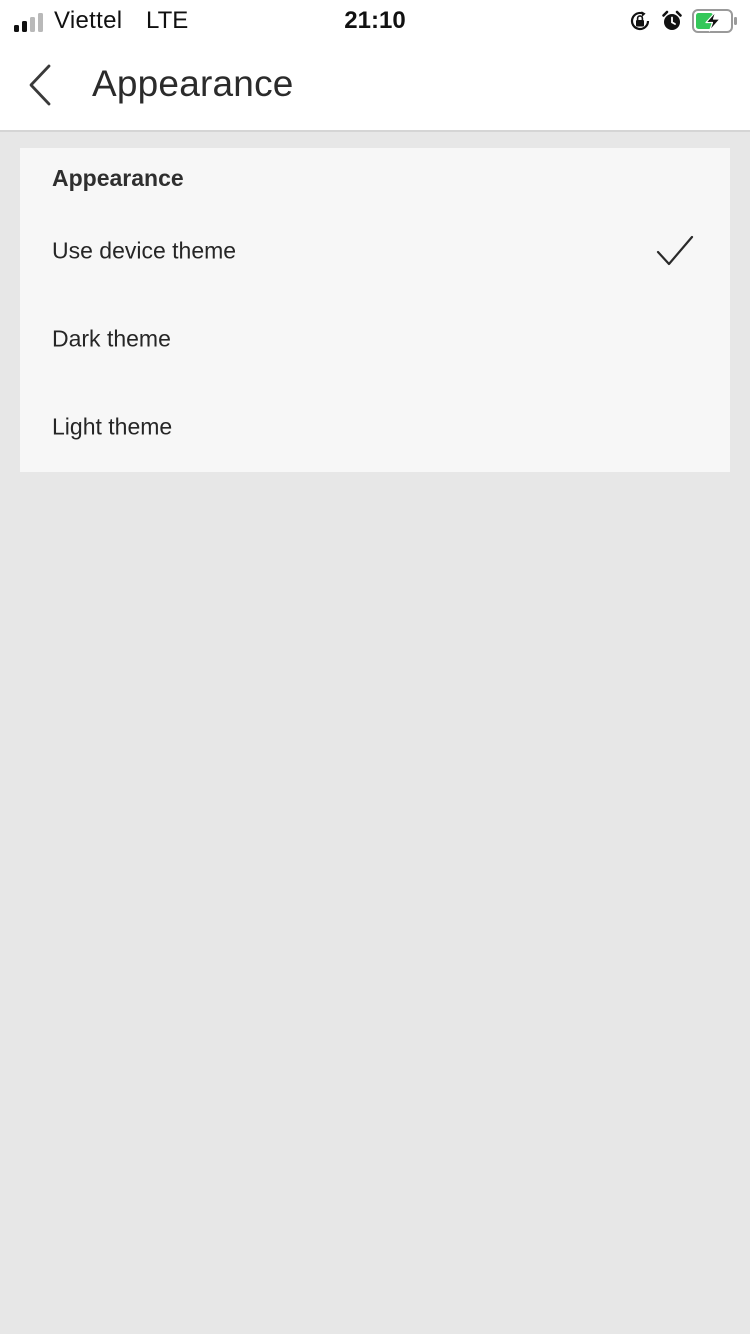 This screenshot has width=750, height=1334. I want to click on orientation-lock-icon, so click(640, 21).